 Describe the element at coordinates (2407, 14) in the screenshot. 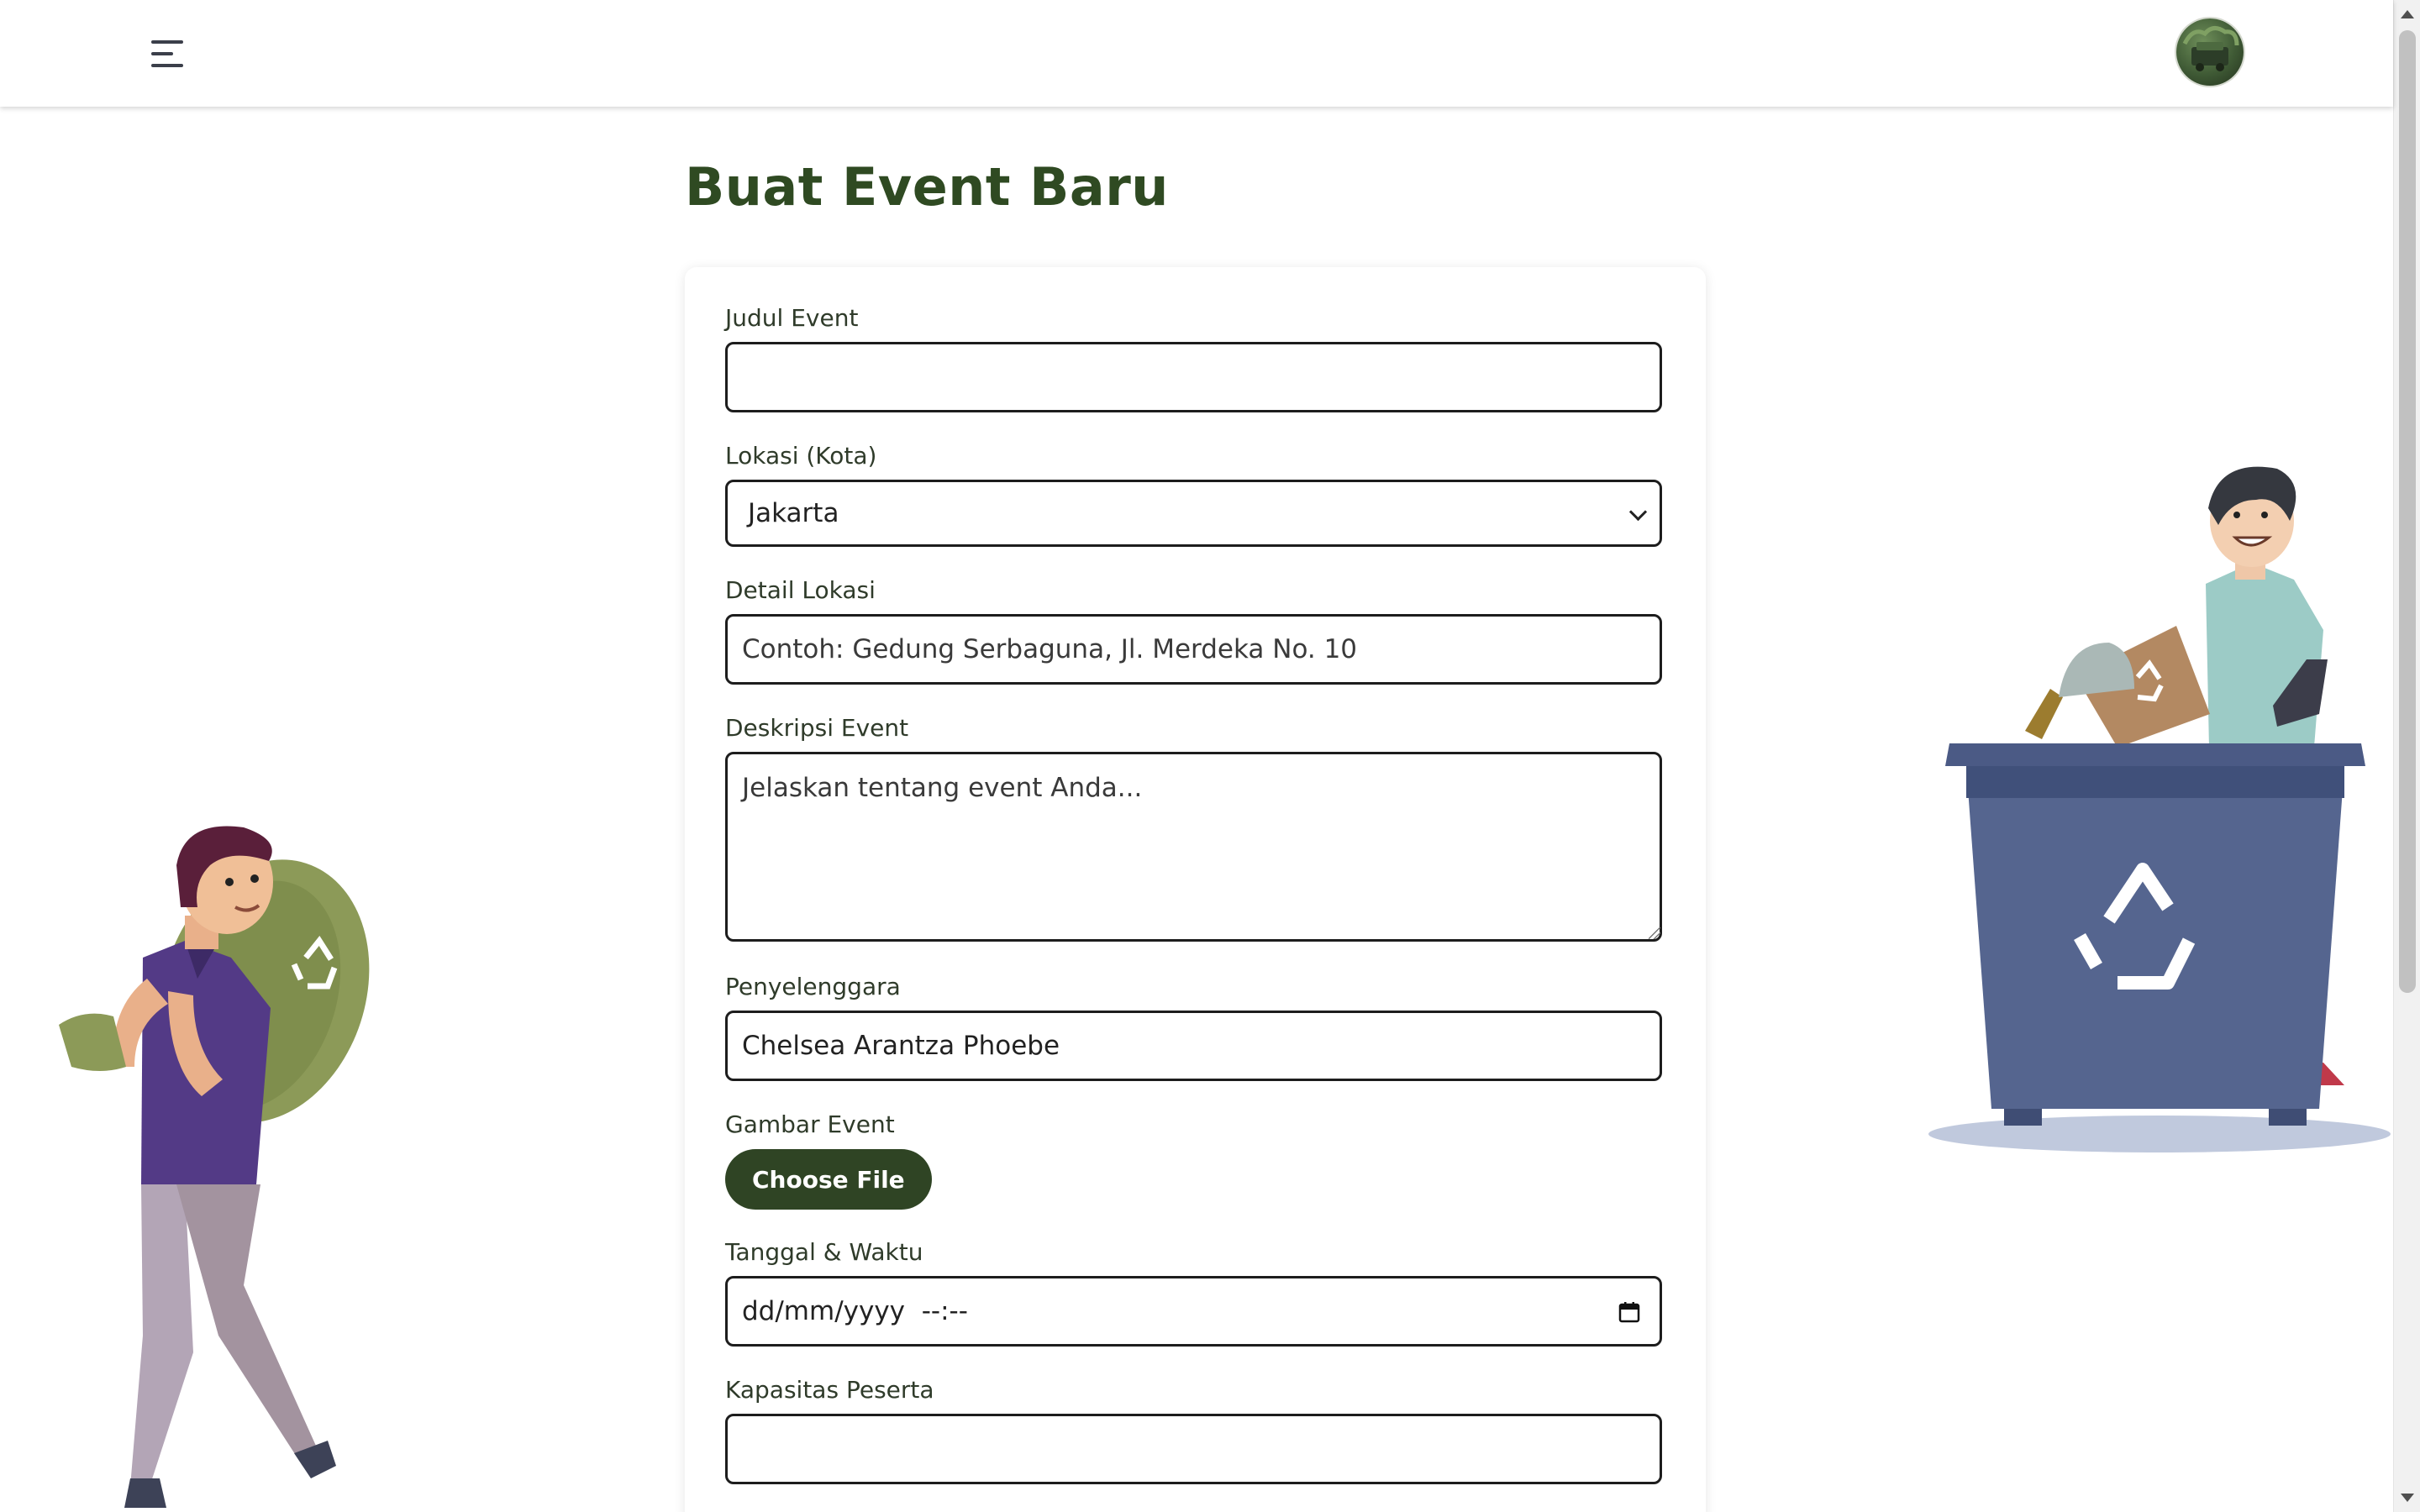

I see `scroll-up-arrow-icon` at that location.